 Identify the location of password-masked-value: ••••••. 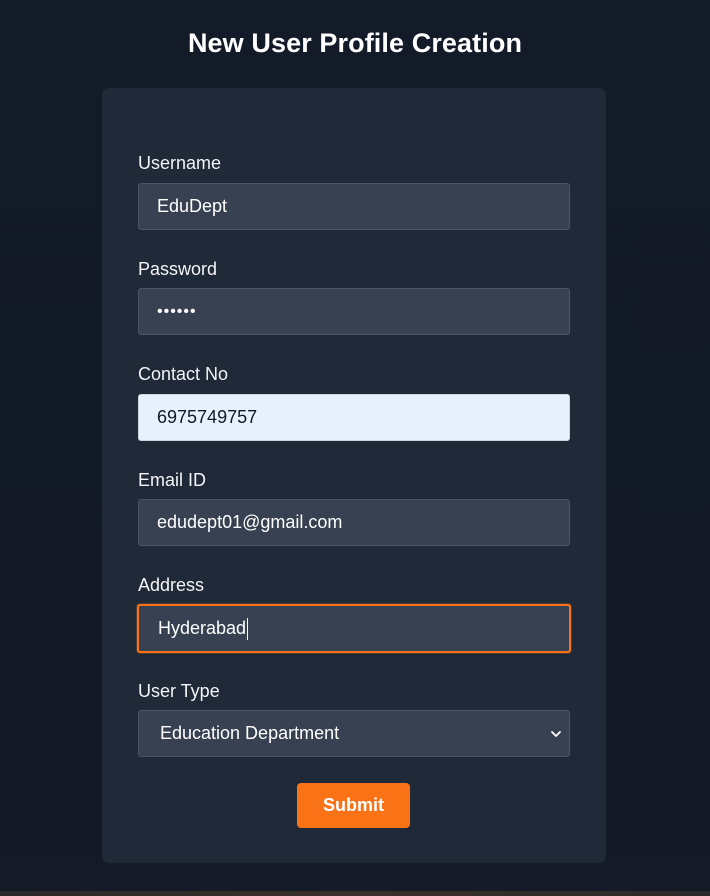
(177, 311).